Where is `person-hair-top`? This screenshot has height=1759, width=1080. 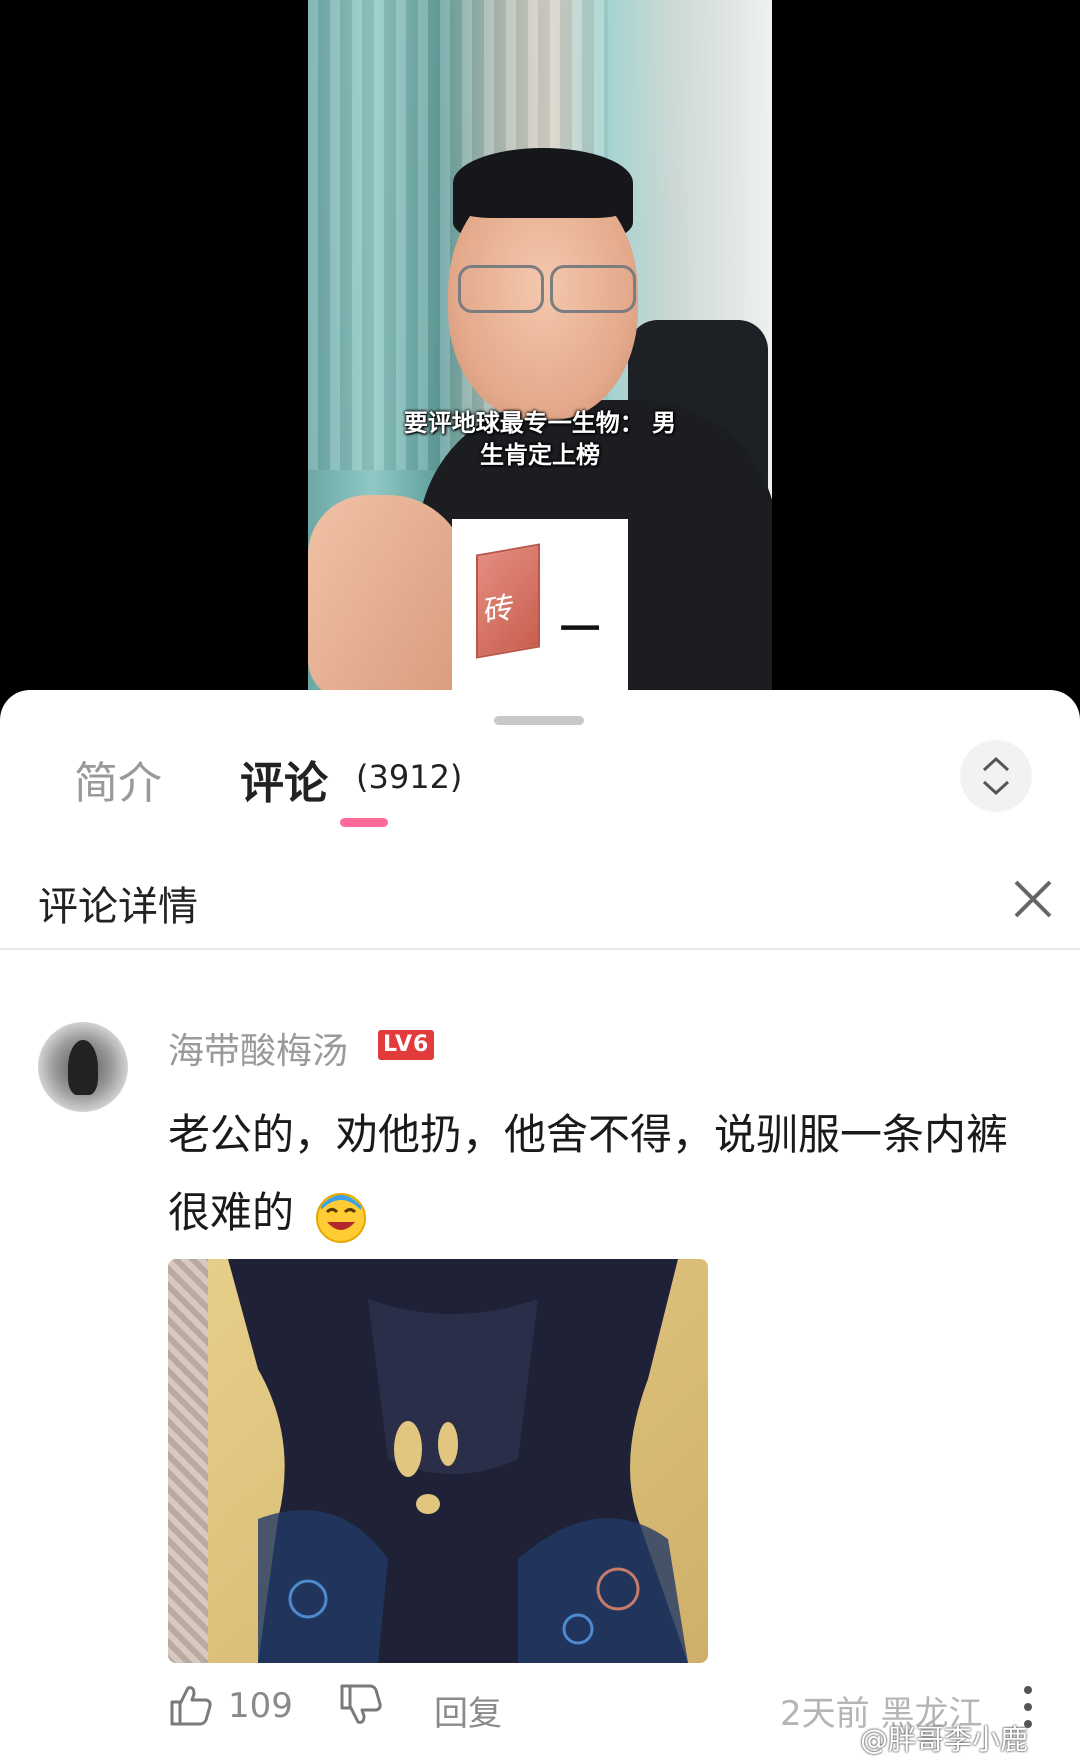
person-hair-top is located at coordinates (543, 183).